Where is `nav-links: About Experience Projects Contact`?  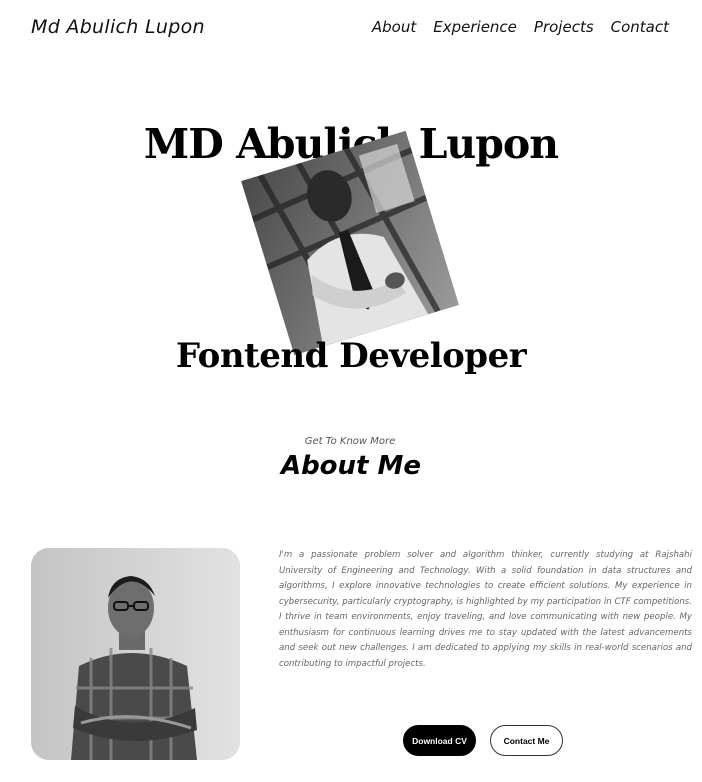 nav-links: About Experience Projects Contact is located at coordinates (520, 27).